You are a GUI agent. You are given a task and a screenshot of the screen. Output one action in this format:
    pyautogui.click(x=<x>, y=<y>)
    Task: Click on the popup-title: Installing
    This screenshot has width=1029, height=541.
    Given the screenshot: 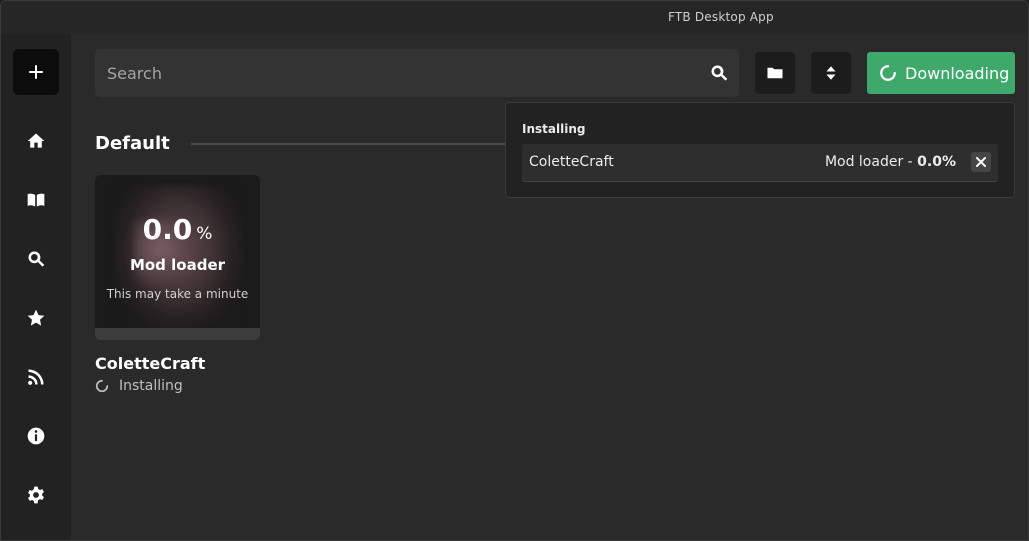 What is the action you would take?
    pyautogui.click(x=554, y=129)
    